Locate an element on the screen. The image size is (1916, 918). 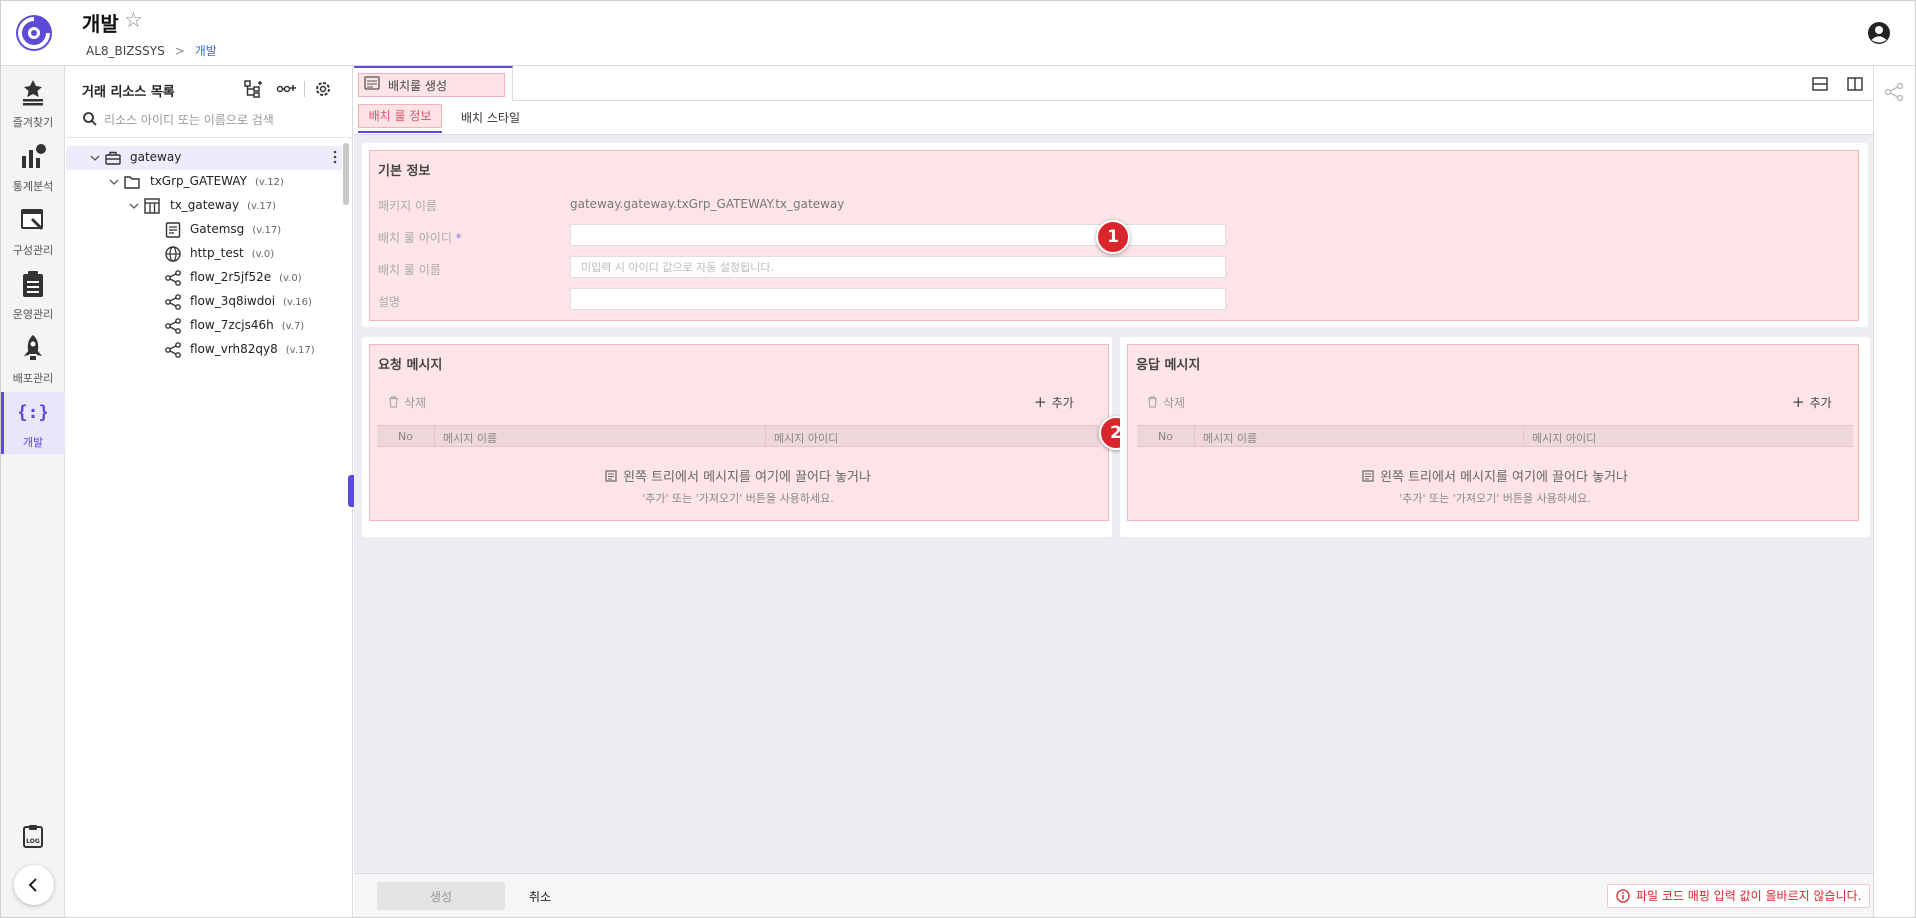
tree-title: 거래 리소스 목록 is located at coordinates (128, 92).